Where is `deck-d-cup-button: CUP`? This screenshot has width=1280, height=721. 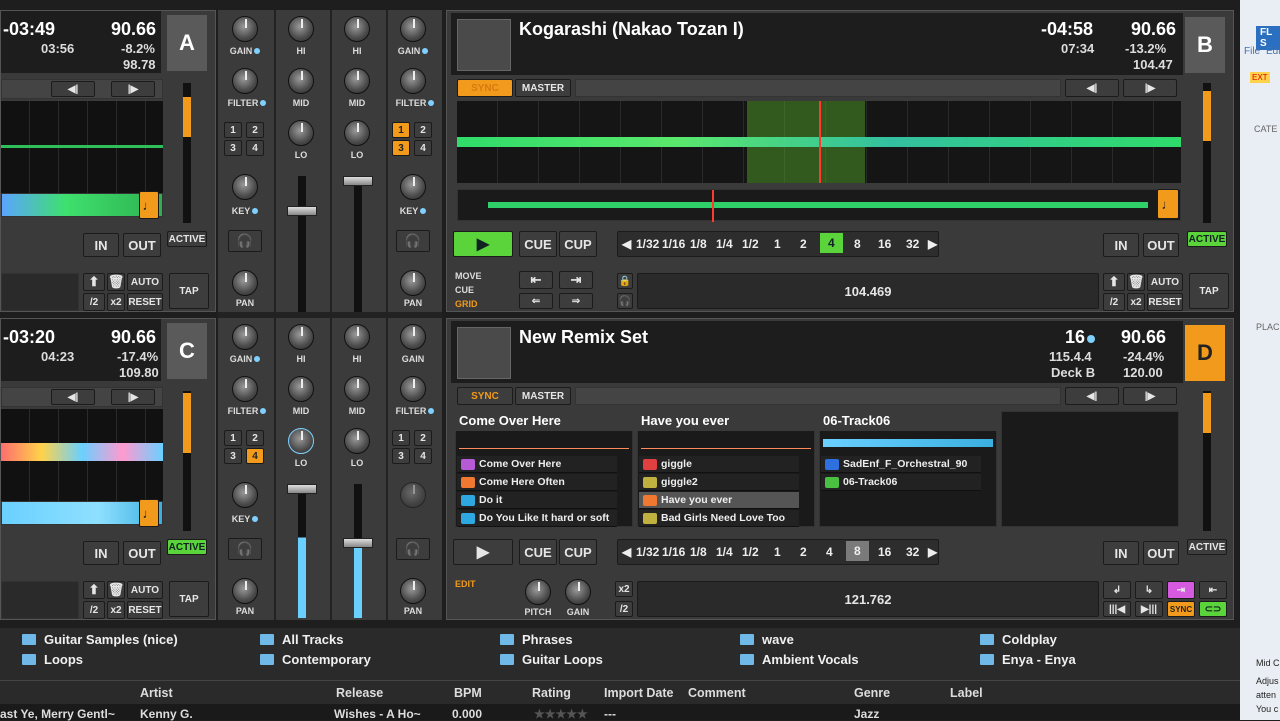 deck-d-cup-button: CUP is located at coordinates (578, 552).